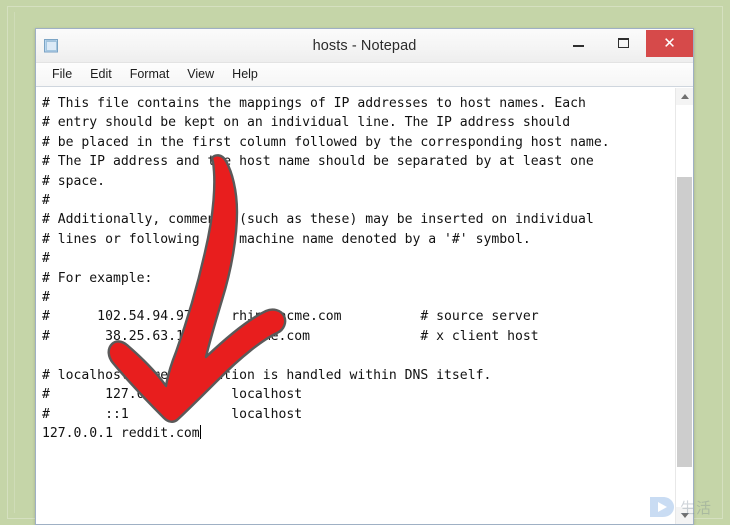 This screenshot has width=730, height=525. Describe the element at coordinates (150, 74) in the screenshot. I see `menu-item-format: Format` at that location.